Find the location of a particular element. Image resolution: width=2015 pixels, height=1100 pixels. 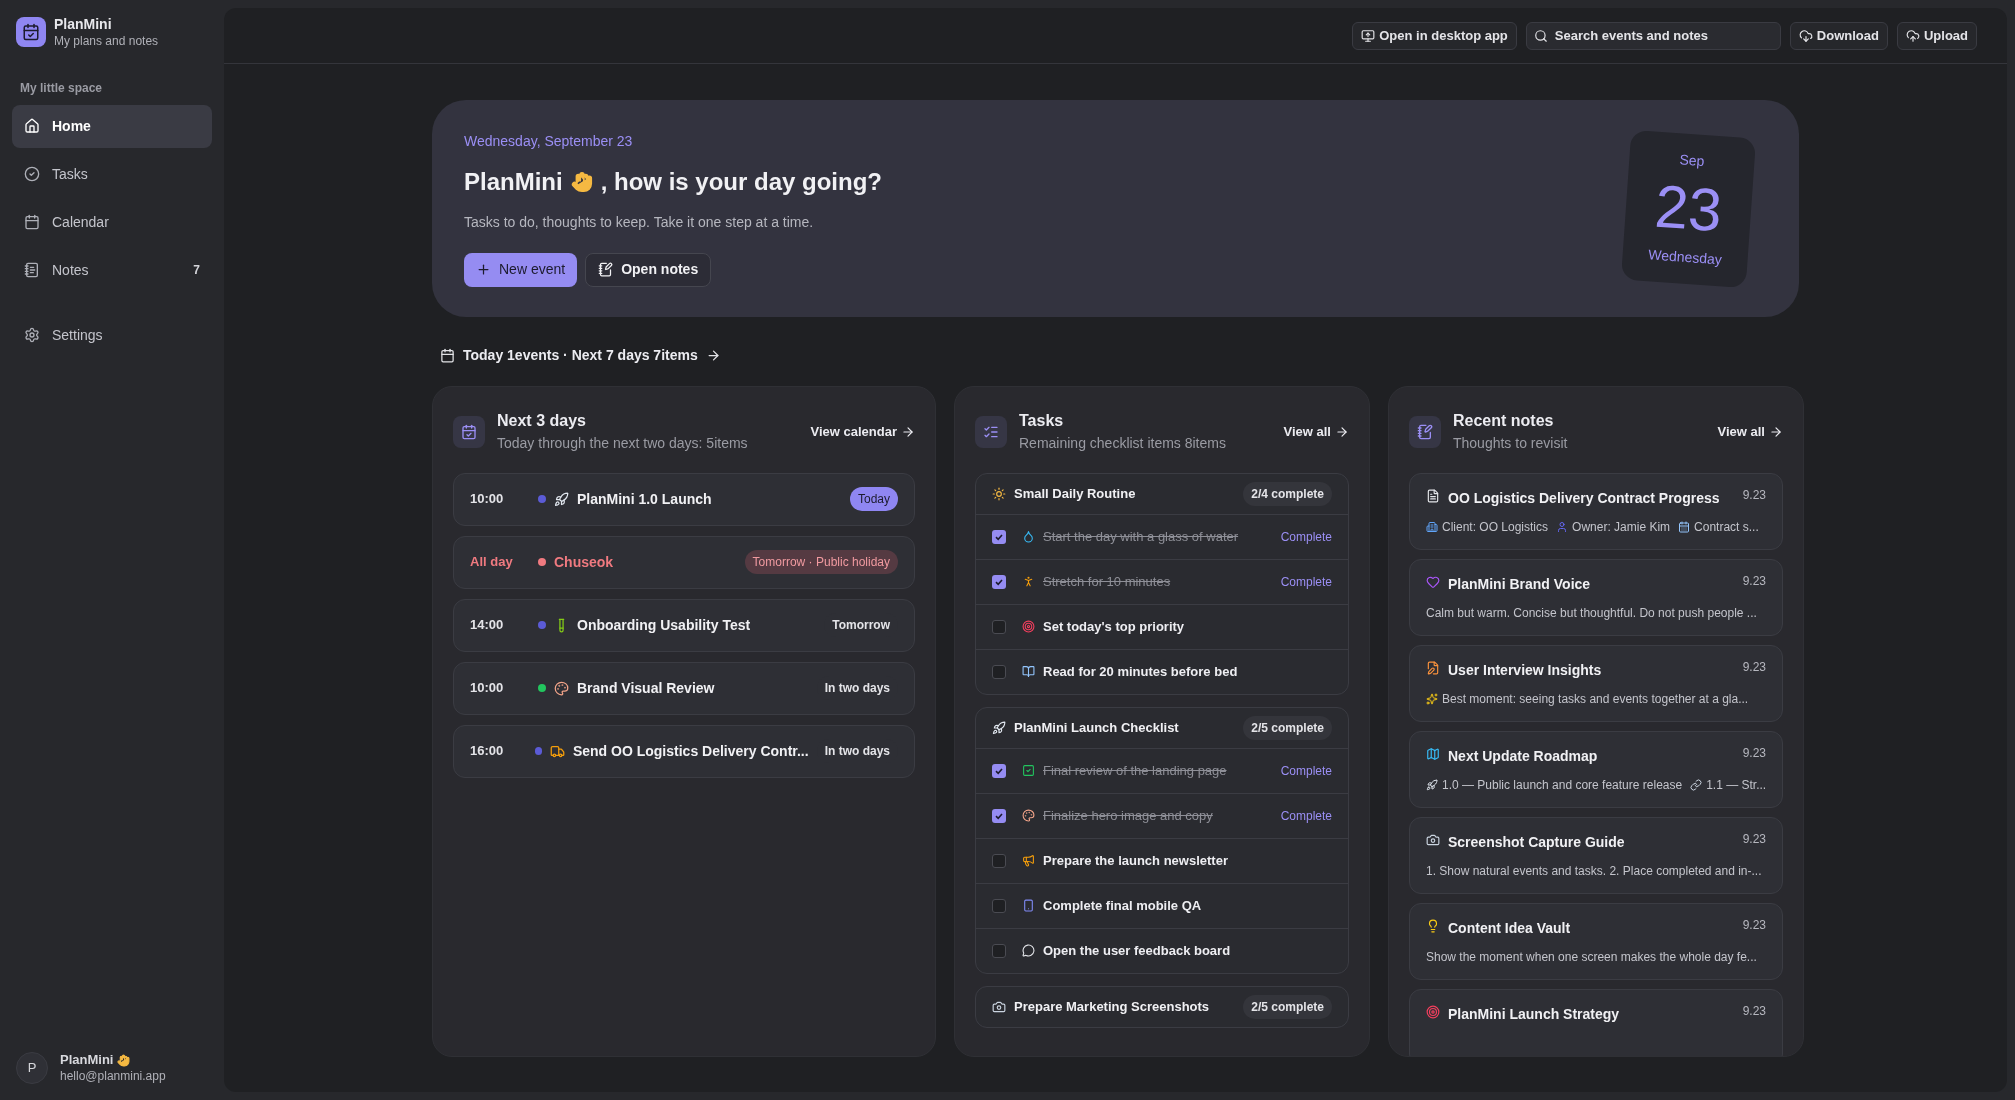

panel-subtitle: Today through the next two days: 5items is located at coordinates (623, 444).